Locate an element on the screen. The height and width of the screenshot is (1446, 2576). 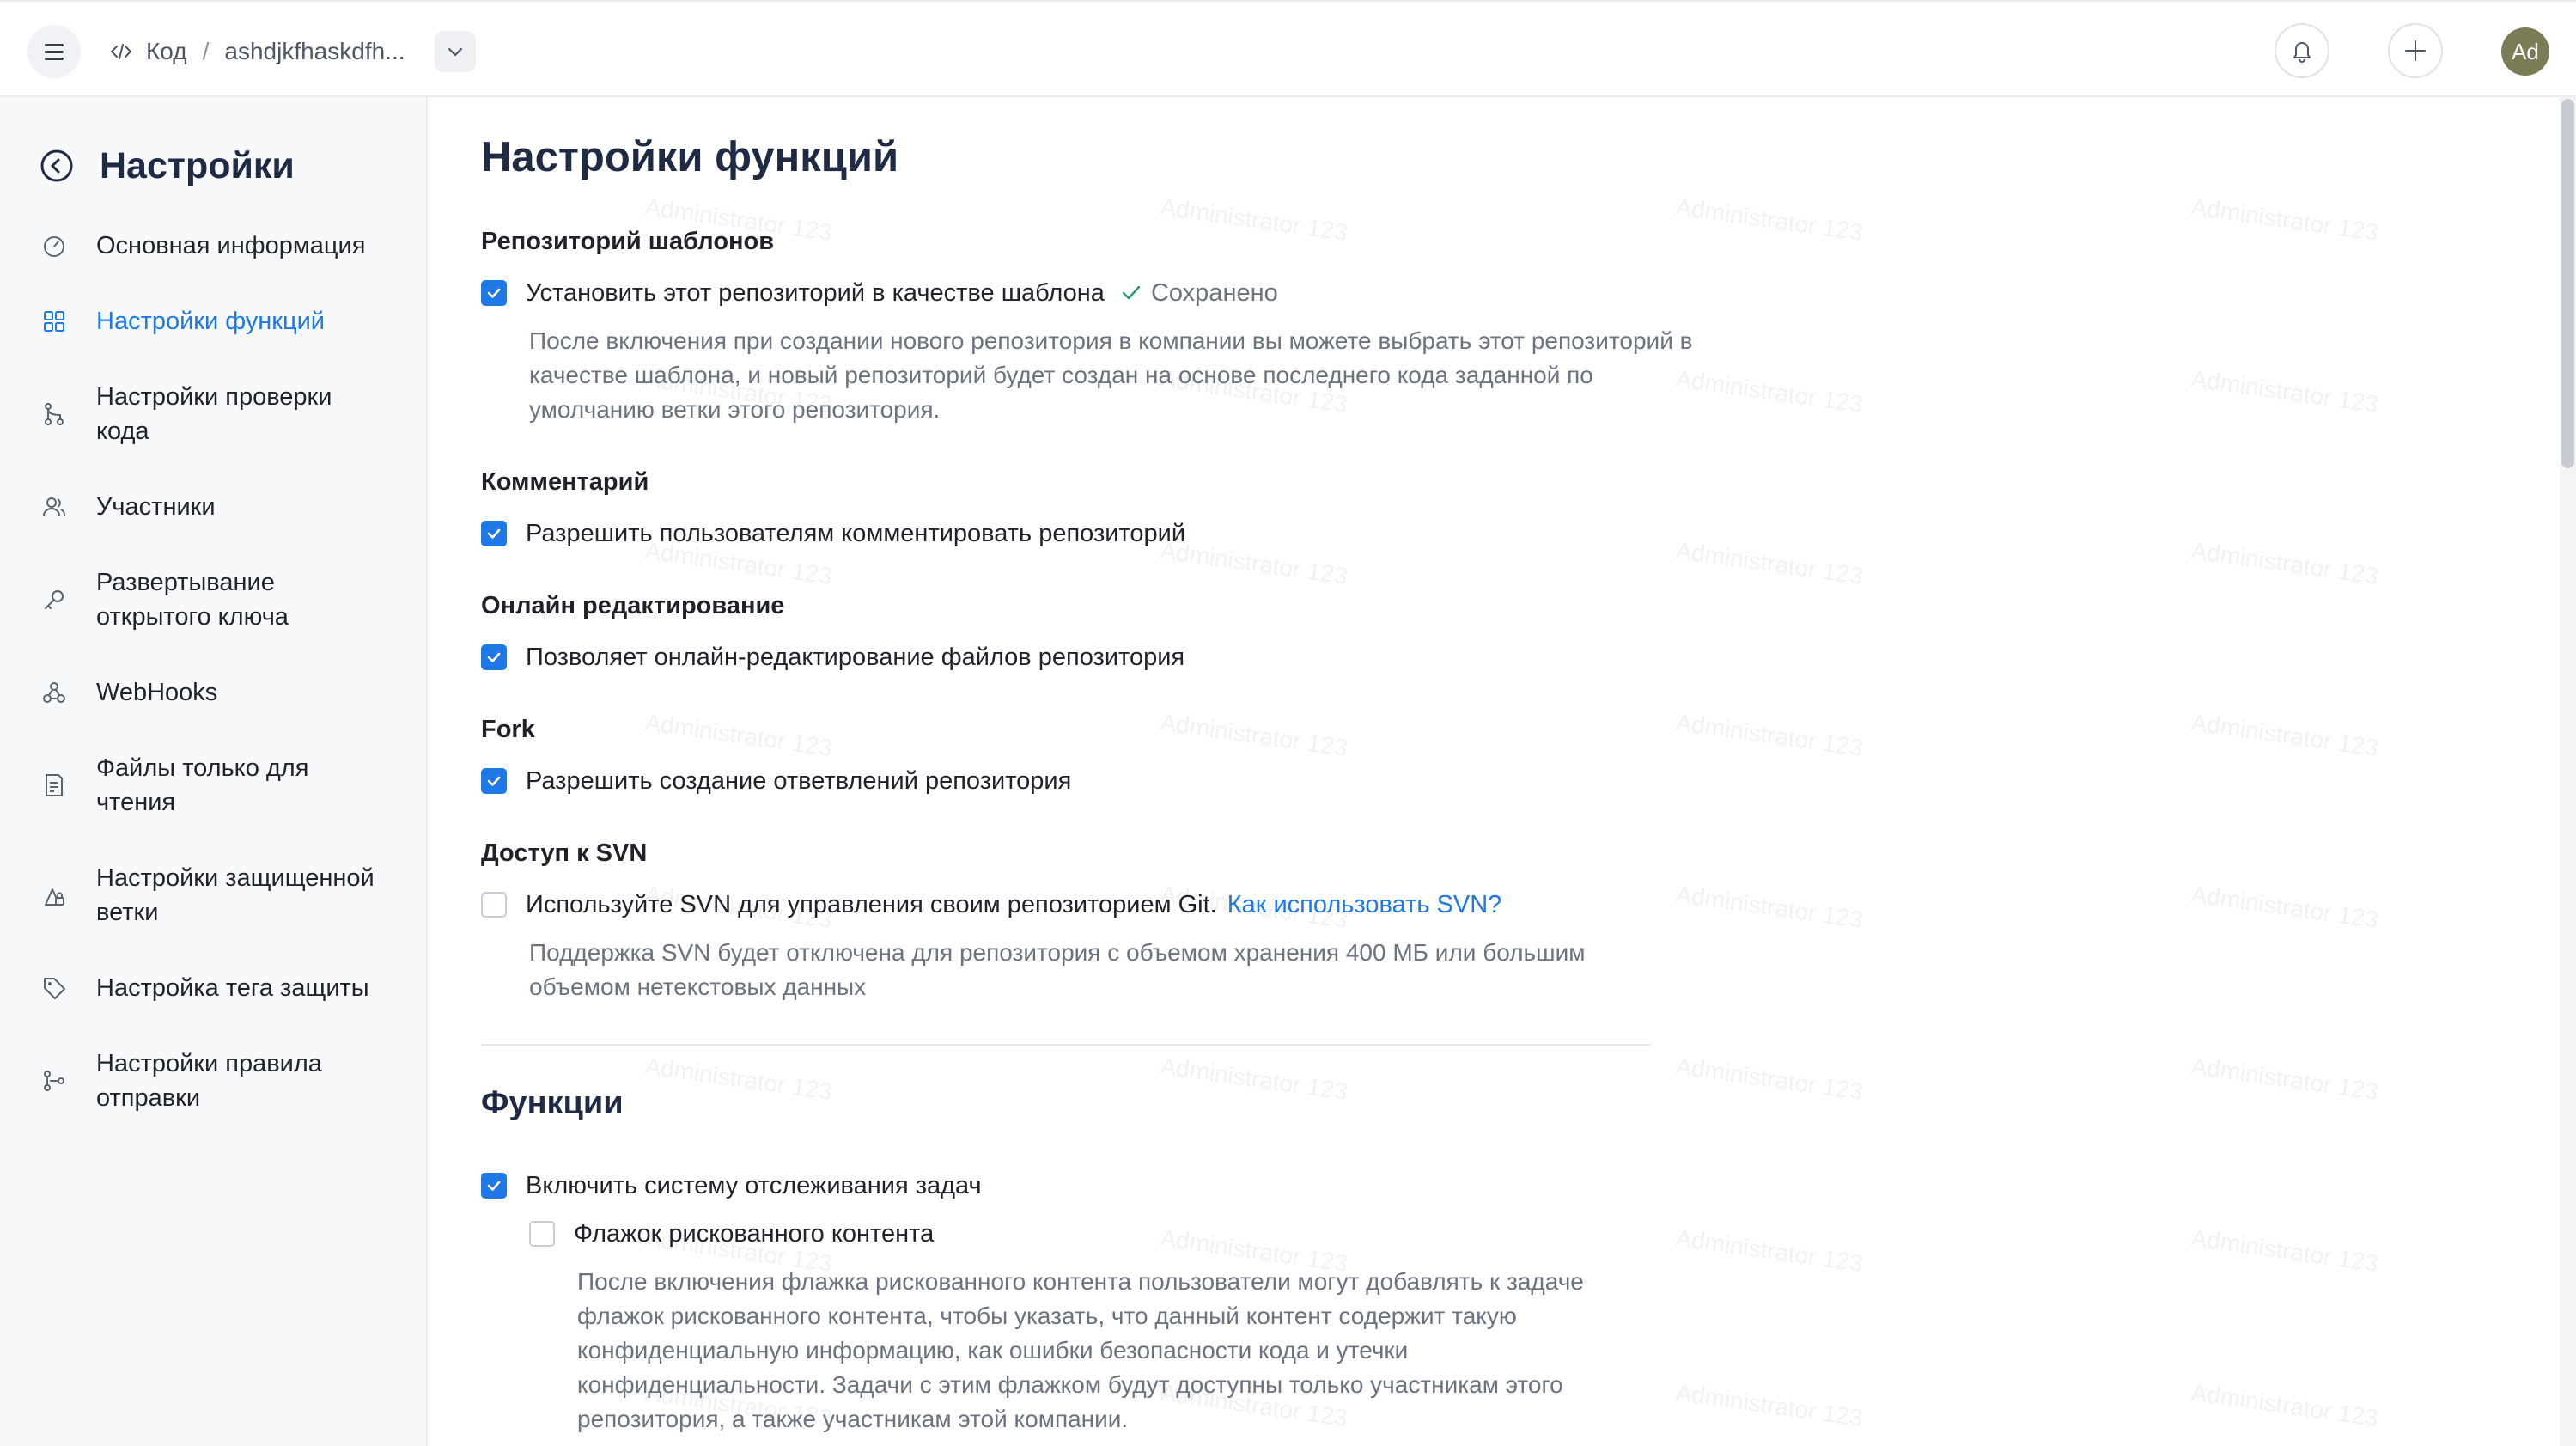
risky-content-checkbox-row: Флажок рискованного контента is located at coordinates (731, 1234).